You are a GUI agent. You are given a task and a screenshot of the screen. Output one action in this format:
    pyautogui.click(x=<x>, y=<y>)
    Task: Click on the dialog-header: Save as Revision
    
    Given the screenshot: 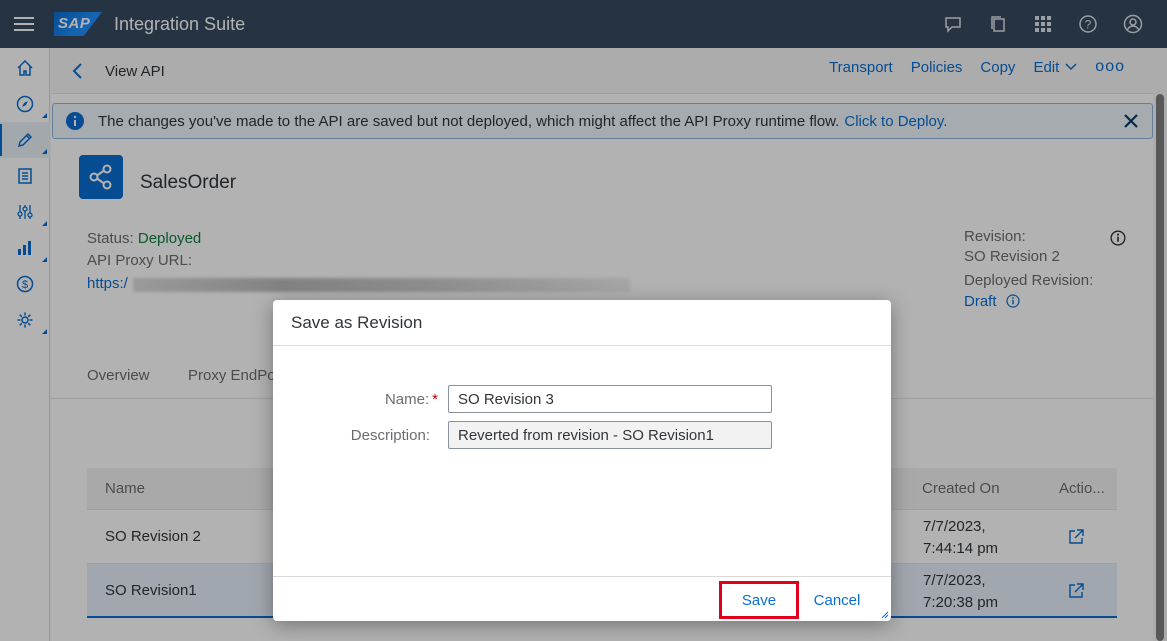 What is the action you would take?
    pyautogui.click(x=582, y=323)
    